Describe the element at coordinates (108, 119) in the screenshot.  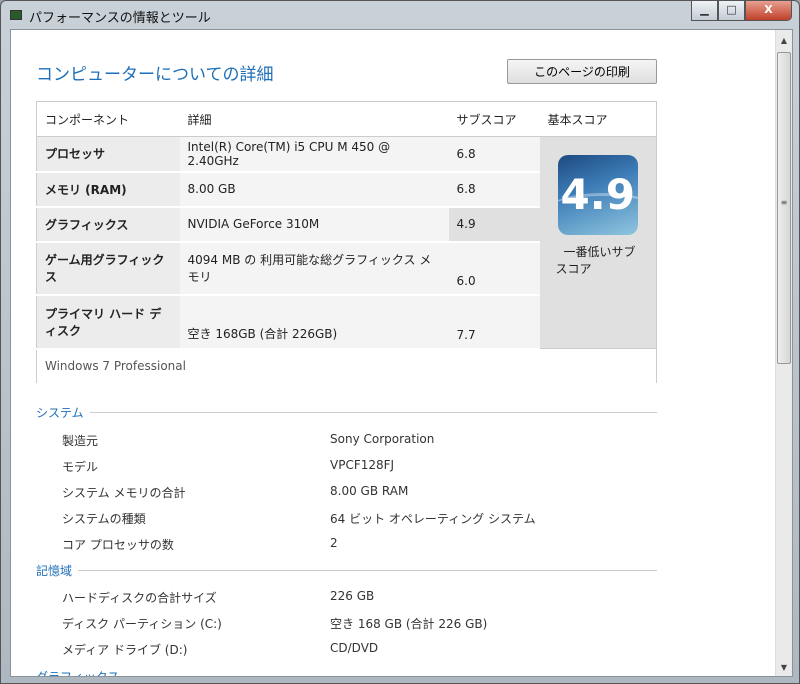
I see `header-component: コンポーネント` at that location.